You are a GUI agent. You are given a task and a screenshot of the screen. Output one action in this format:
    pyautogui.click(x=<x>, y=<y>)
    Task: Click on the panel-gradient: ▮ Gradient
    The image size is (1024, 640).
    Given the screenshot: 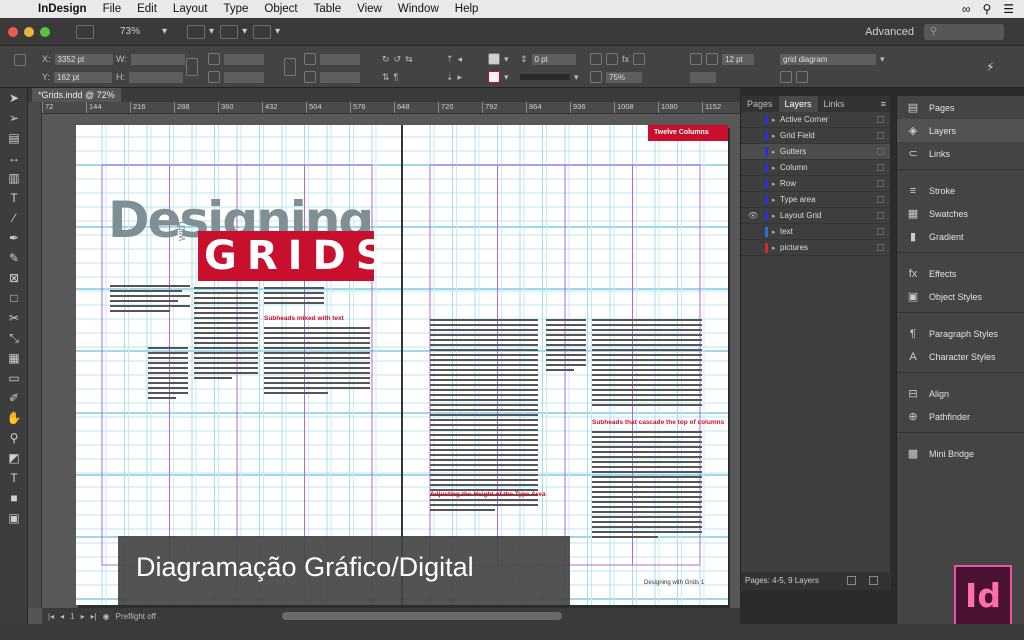 What is the action you would take?
    pyautogui.click(x=960, y=236)
    